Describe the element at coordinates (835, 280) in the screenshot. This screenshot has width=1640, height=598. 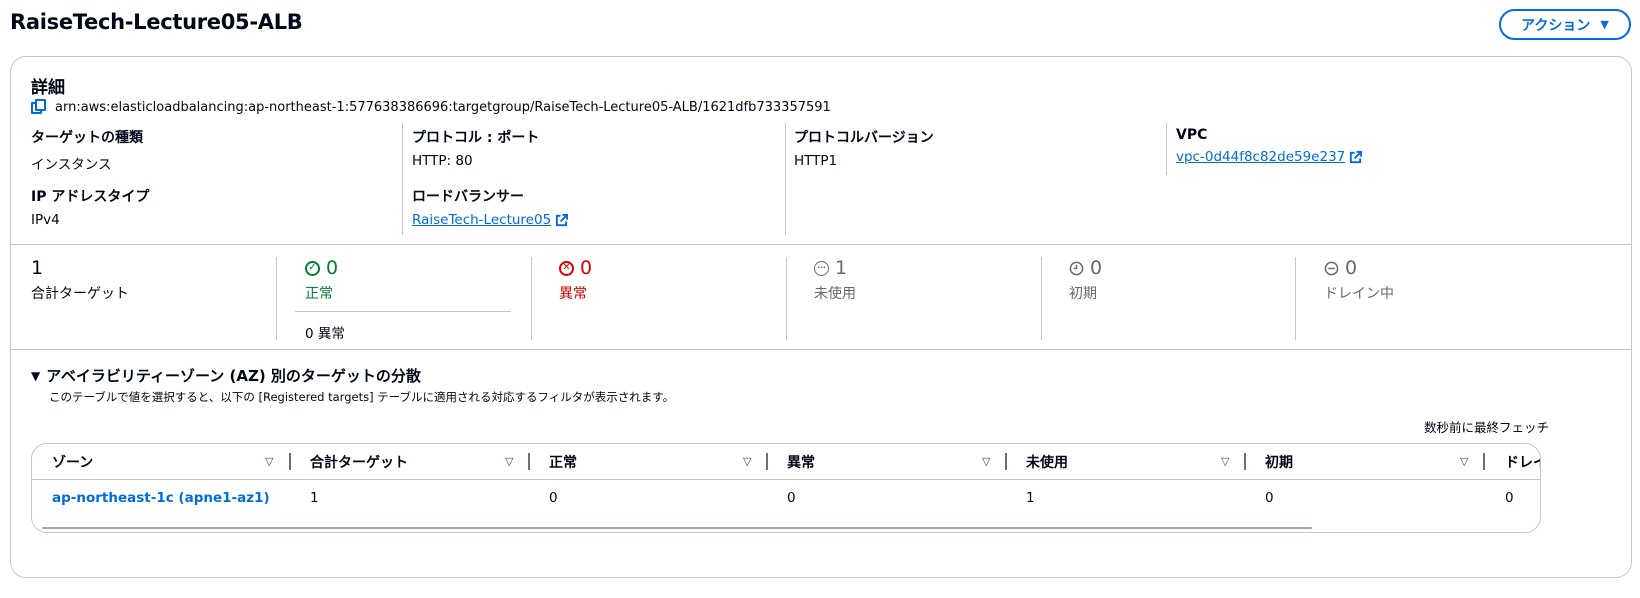
I see `stat-unused: ⋯ 1 未使用` at that location.